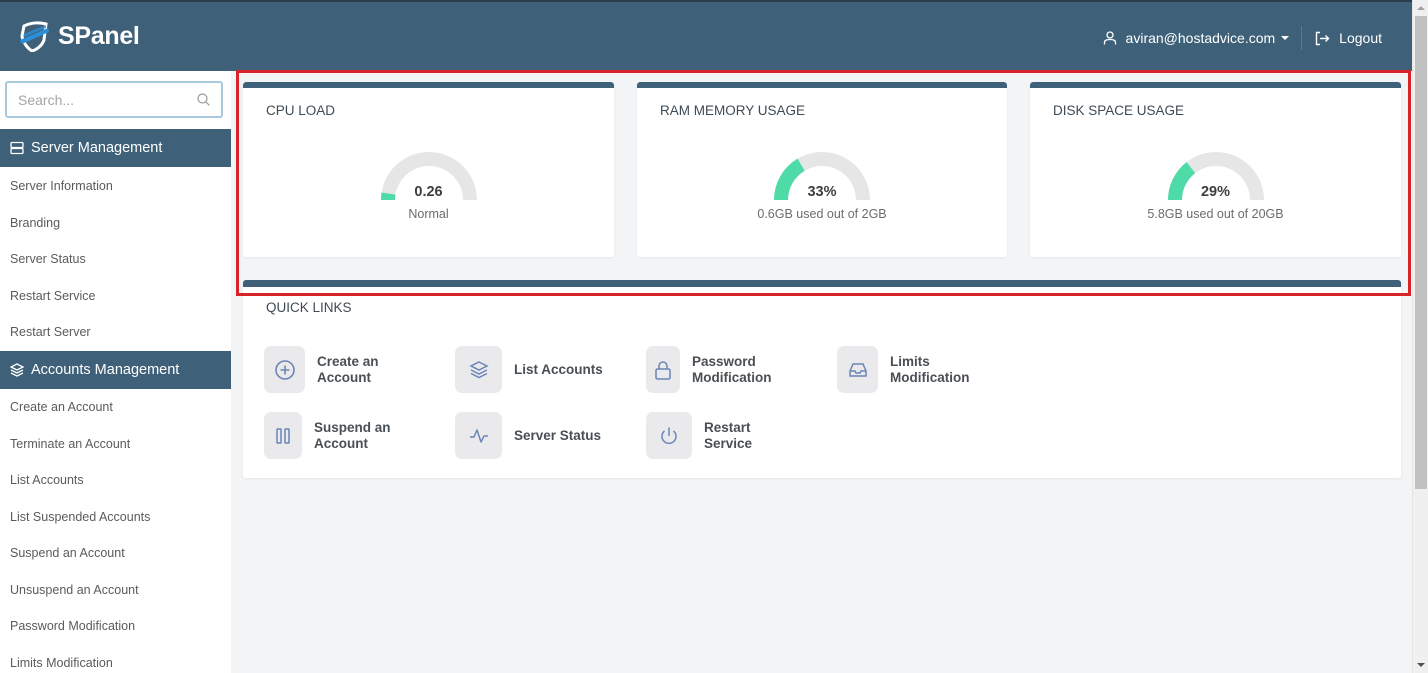 This screenshot has height=673, width=1428. I want to click on sidebar-item-restart-service: Restart Service, so click(52, 296).